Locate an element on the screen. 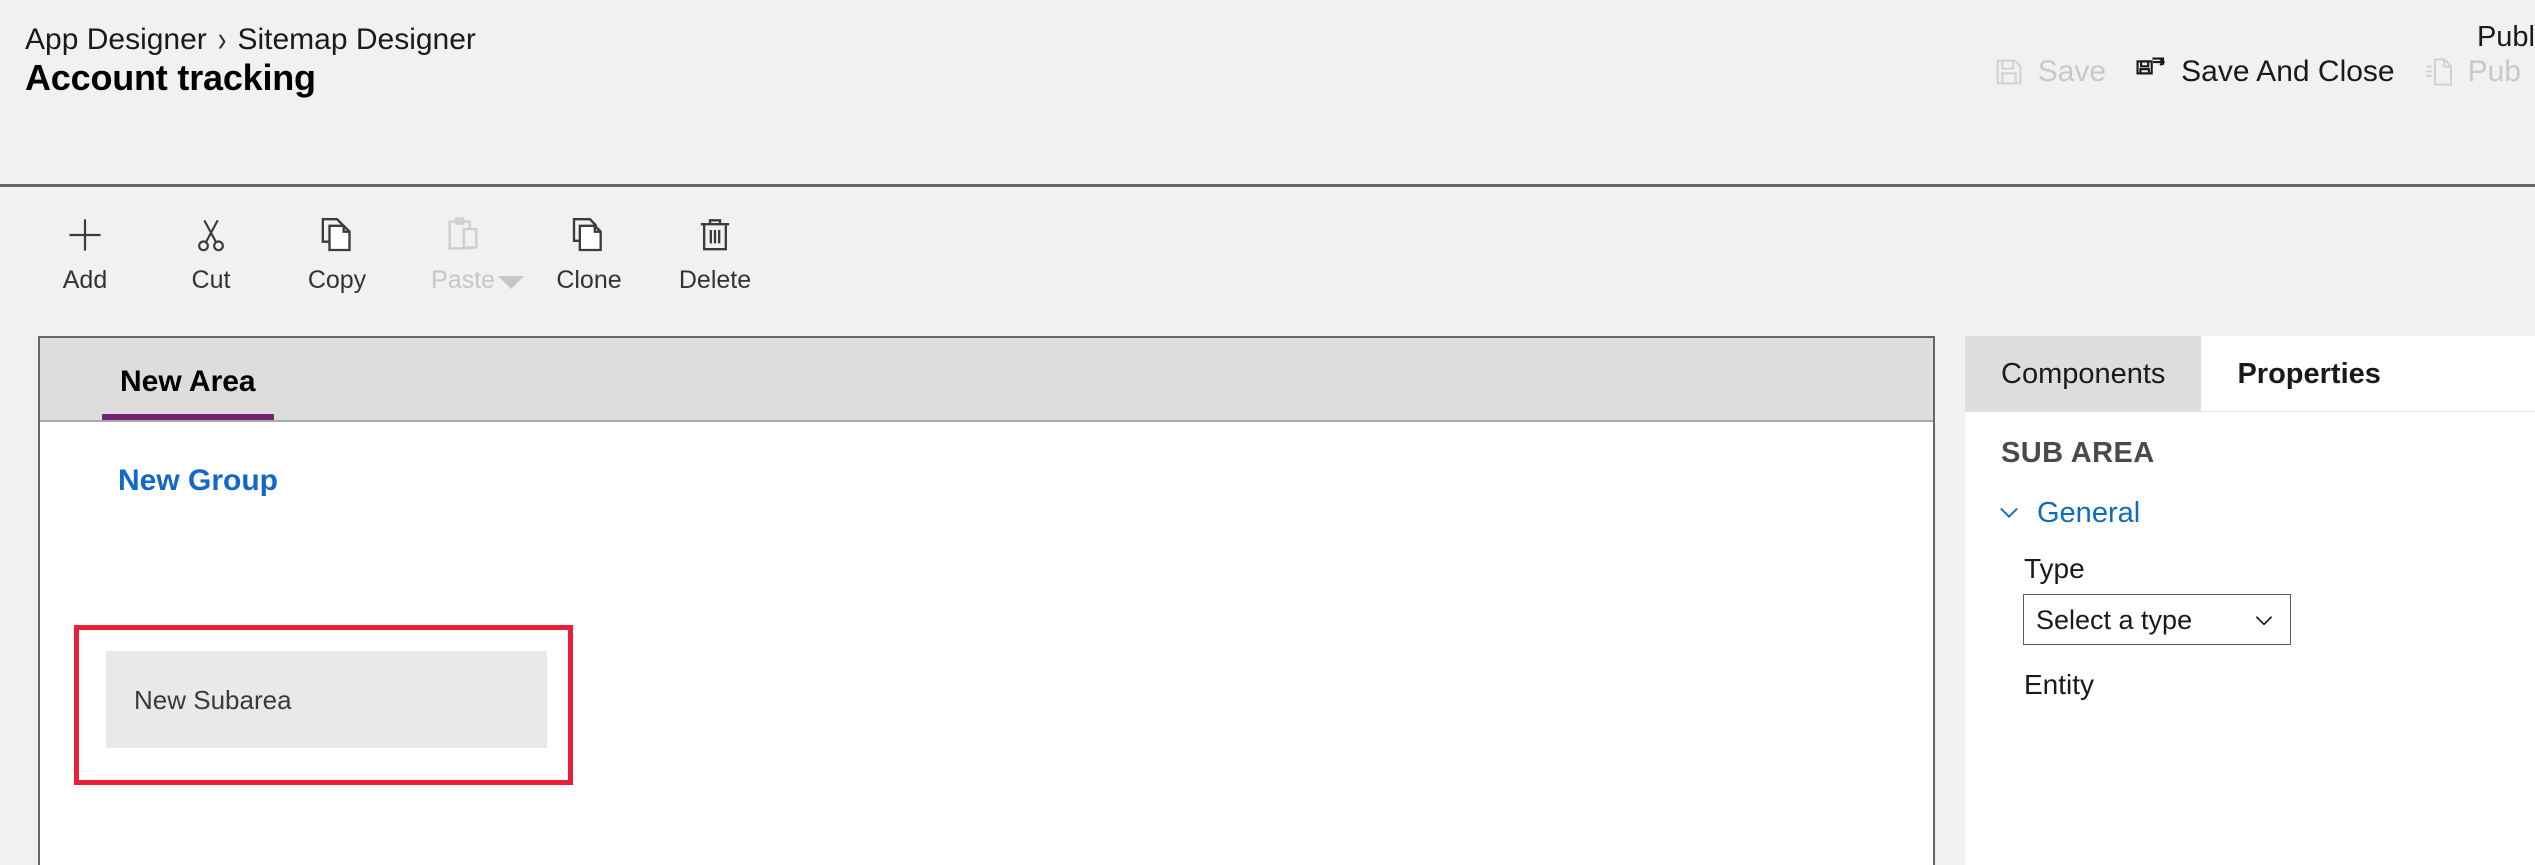 Image resolution: width=2535 pixels, height=865 pixels. group-title-new-group: New Group is located at coordinates (198, 481).